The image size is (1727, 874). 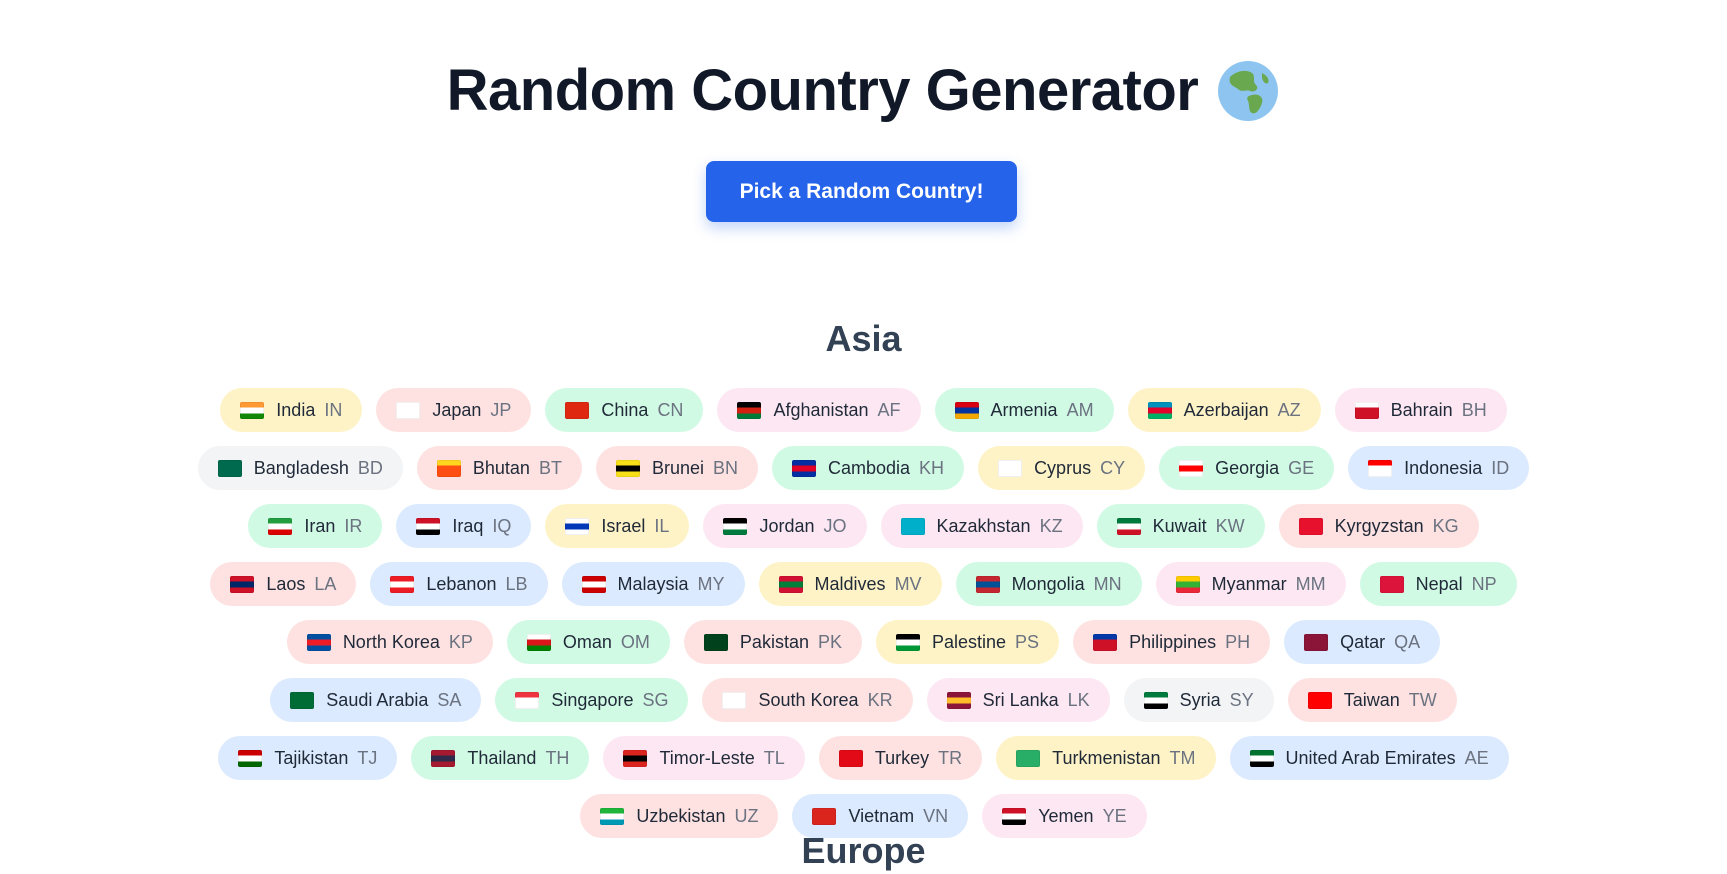 I want to click on country-chip: Singapore SG, so click(x=592, y=700).